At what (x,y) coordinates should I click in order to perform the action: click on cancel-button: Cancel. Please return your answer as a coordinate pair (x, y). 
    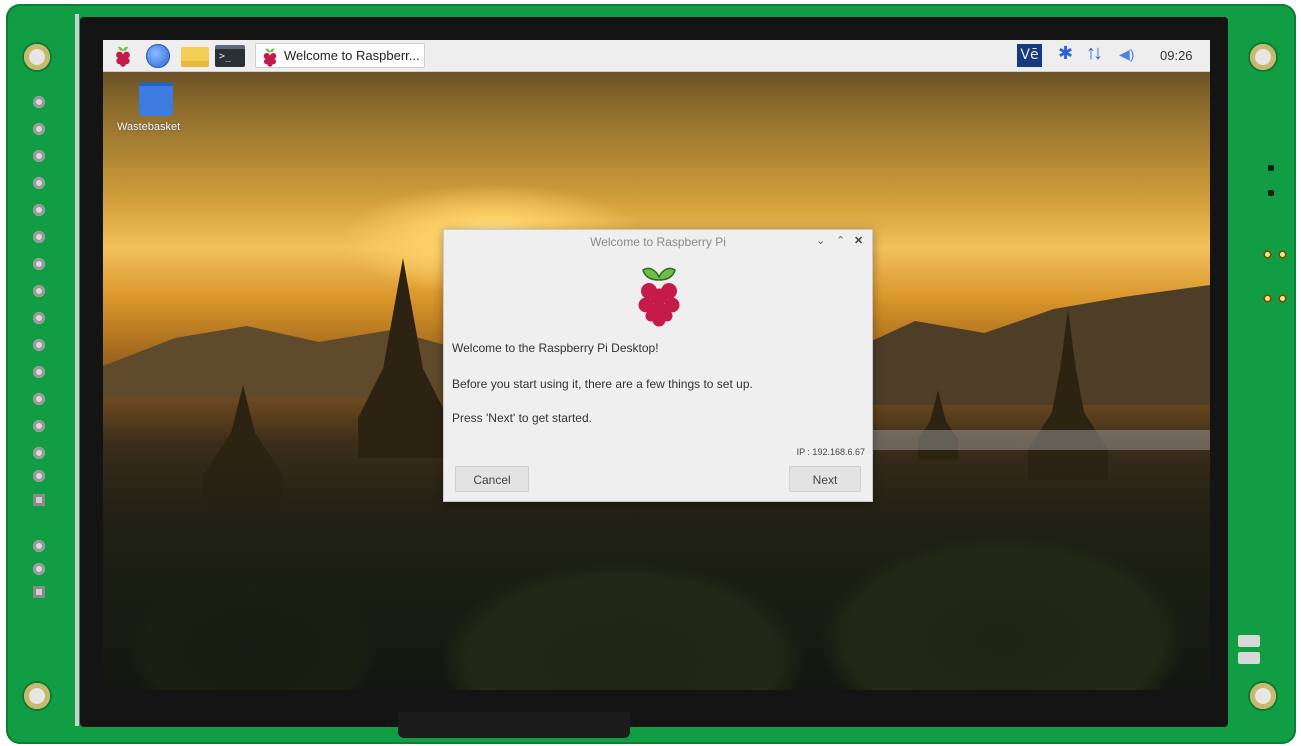
    Looking at the image, I should click on (492, 479).